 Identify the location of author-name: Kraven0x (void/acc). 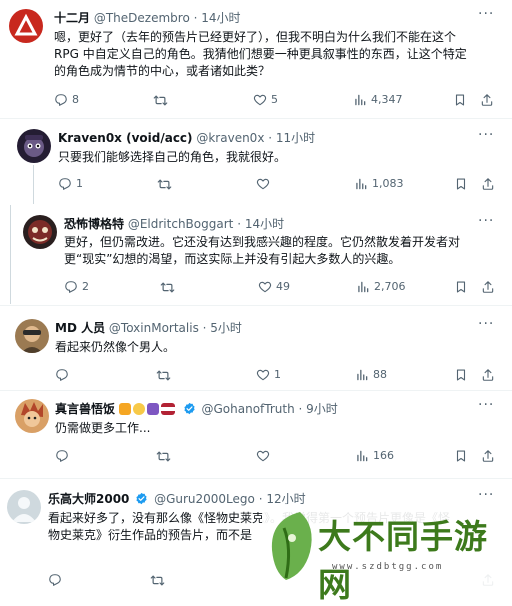
(125, 138).